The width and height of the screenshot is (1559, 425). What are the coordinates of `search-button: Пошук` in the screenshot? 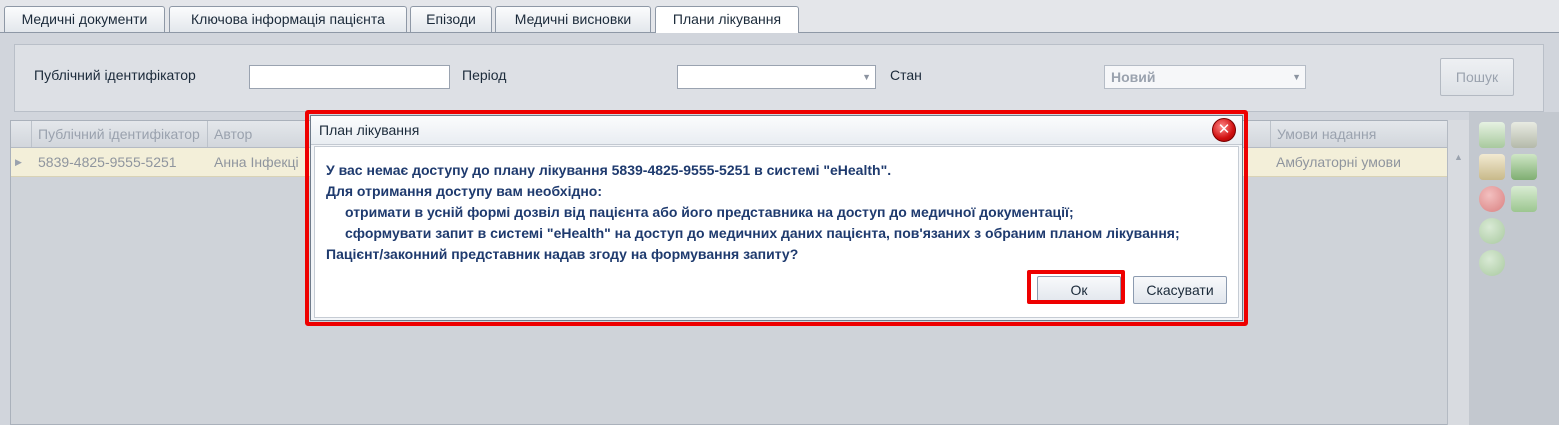 It's located at (1477, 77).